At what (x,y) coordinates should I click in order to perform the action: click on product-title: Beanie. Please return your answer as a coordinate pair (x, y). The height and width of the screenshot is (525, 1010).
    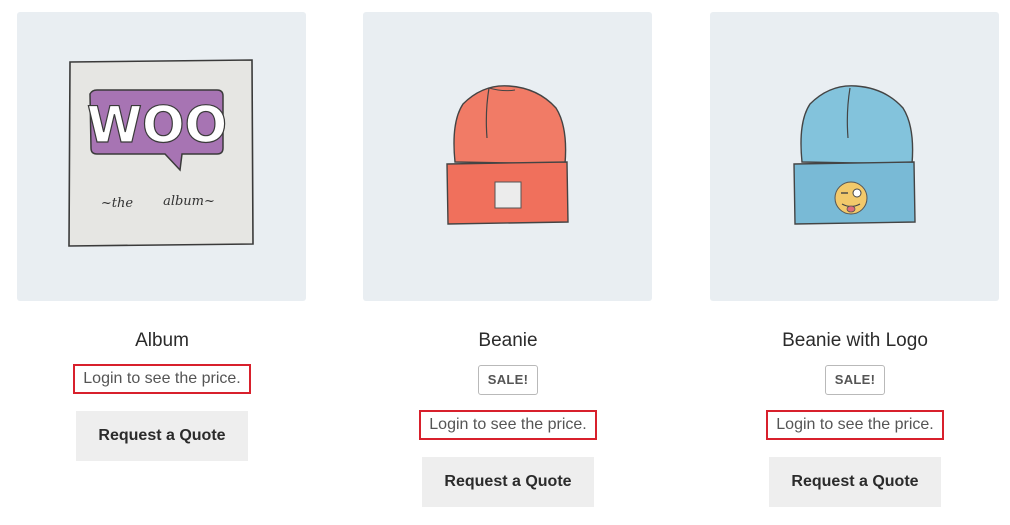
    Looking at the image, I should click on (508, 341).